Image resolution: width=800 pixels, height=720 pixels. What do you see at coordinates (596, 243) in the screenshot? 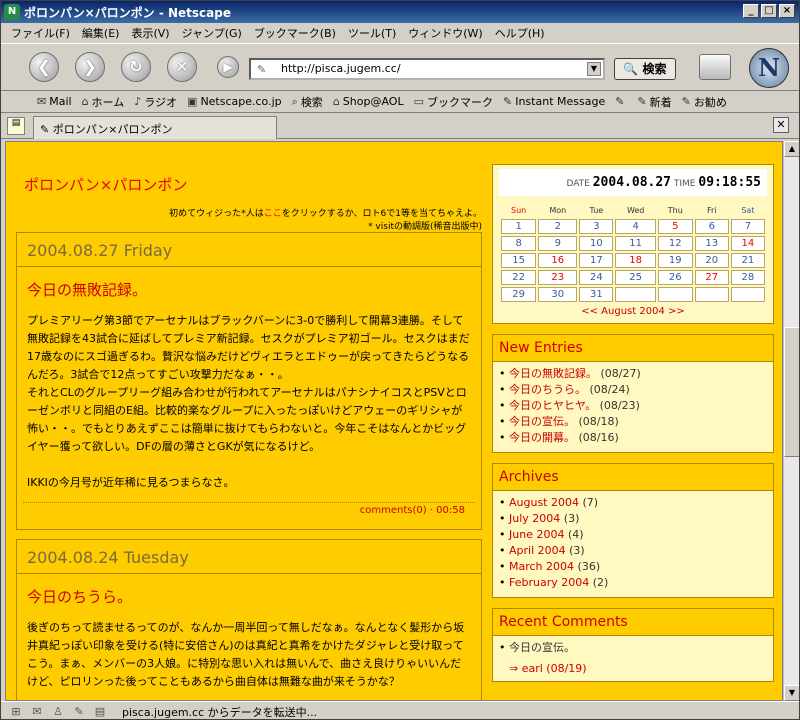
I see `calendar-day: 10` at bounding box center [596, 243].